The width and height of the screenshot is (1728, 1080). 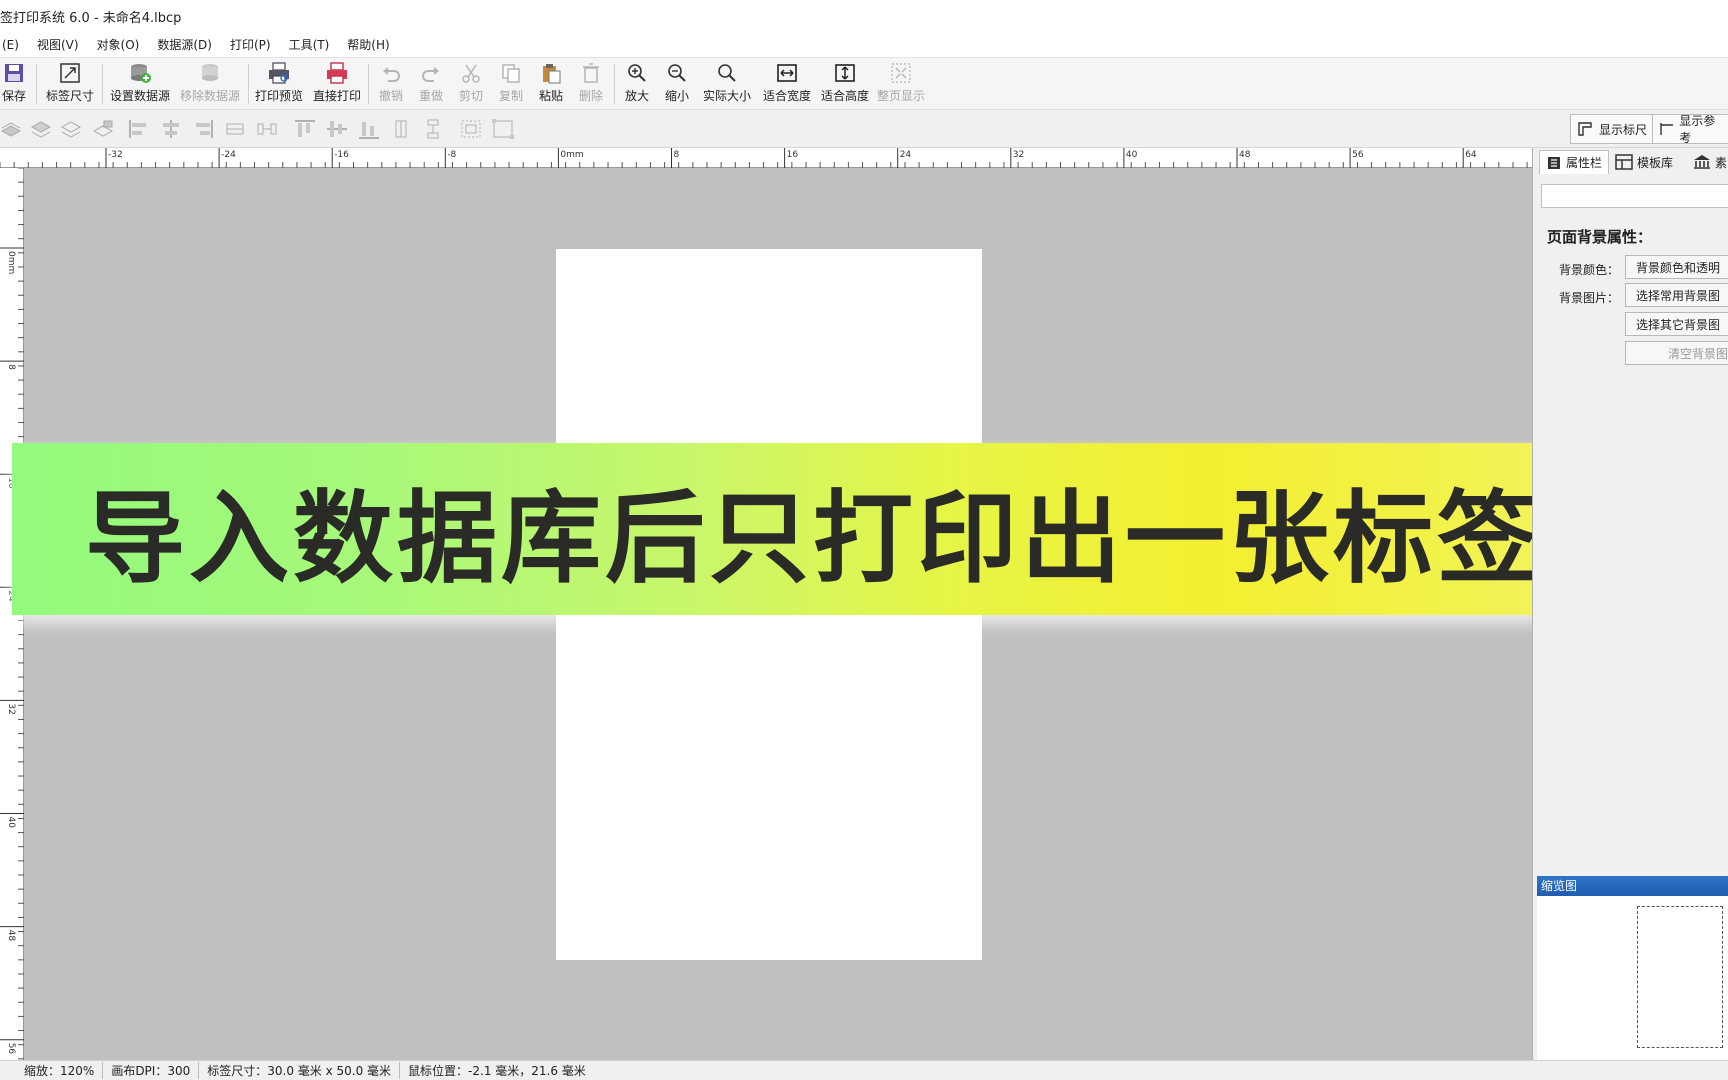 I want to click on delete-button: 删除, so click(x=591, y=84).